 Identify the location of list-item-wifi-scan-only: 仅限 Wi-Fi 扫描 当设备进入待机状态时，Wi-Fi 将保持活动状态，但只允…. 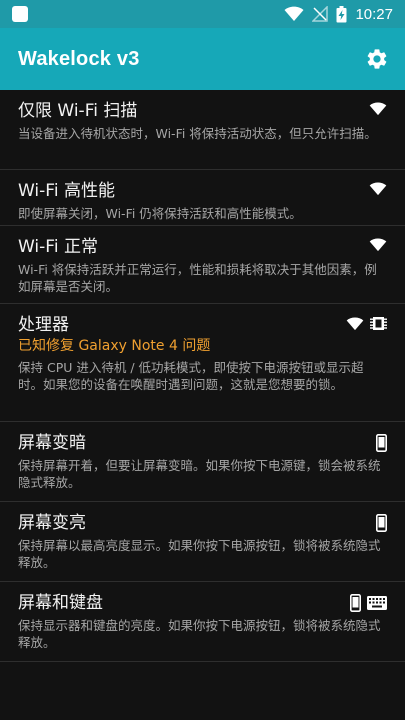
(202, 130).